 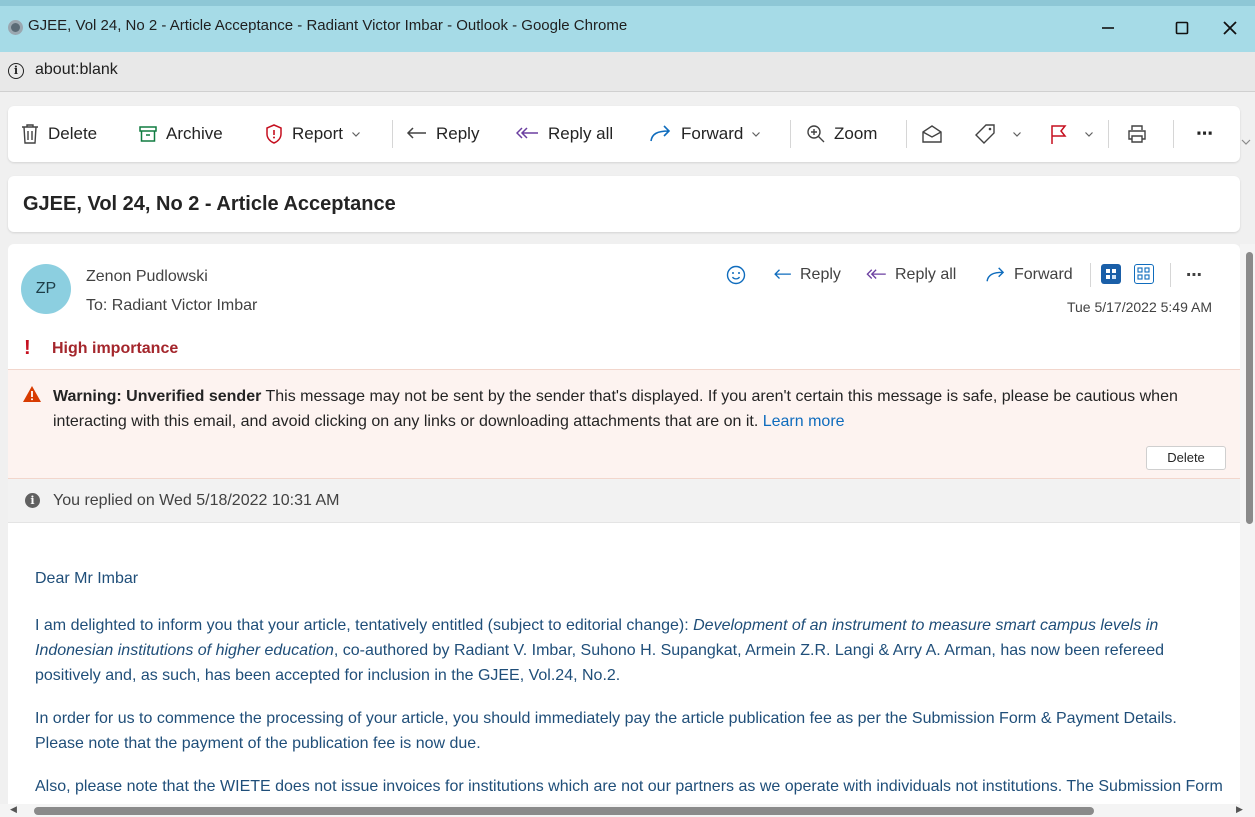 I want to click on warning-delete-button: Delete, so click(x=1186, y=458).